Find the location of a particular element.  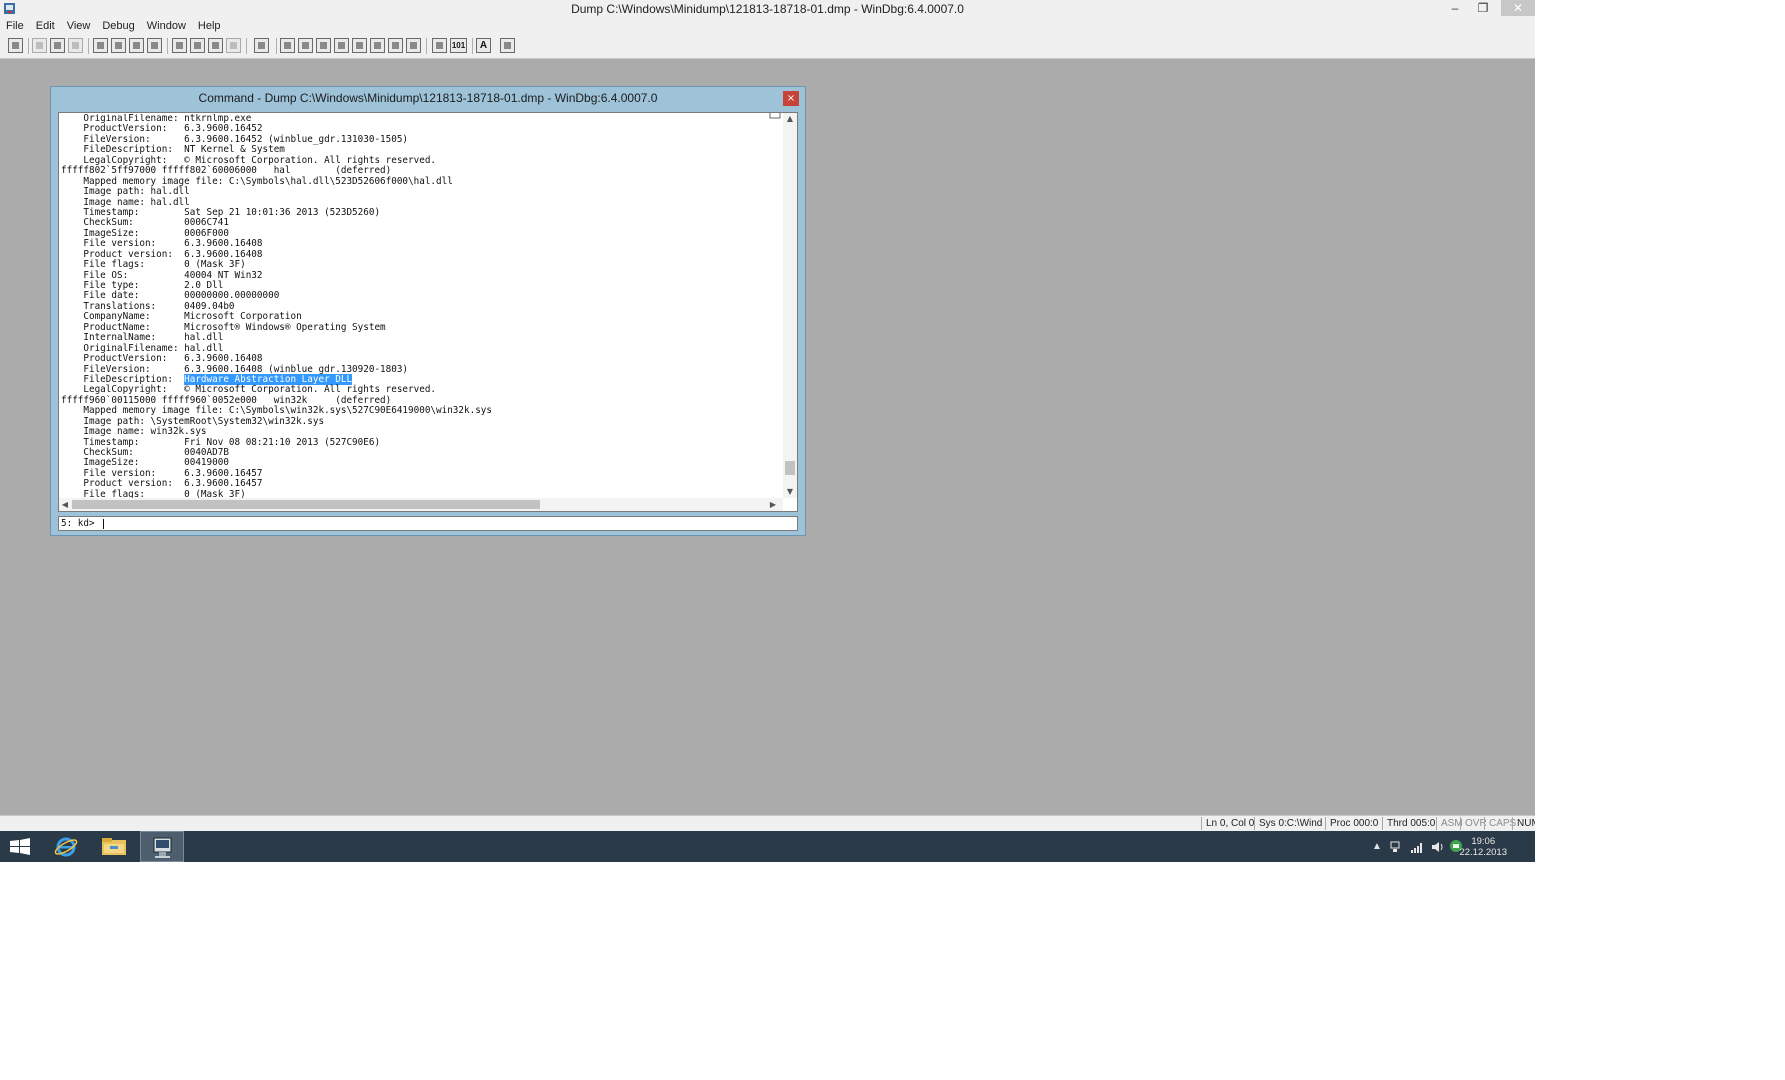

step-out-icon is located at coordinates (215, 45).